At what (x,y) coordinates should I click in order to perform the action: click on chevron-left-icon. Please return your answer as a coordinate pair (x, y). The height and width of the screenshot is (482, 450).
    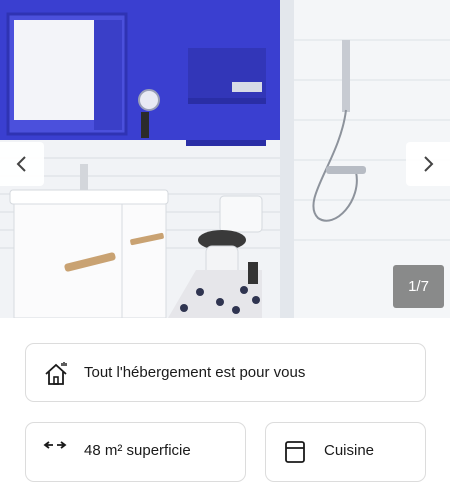
    Looking at the image, I should click on (21, 164).